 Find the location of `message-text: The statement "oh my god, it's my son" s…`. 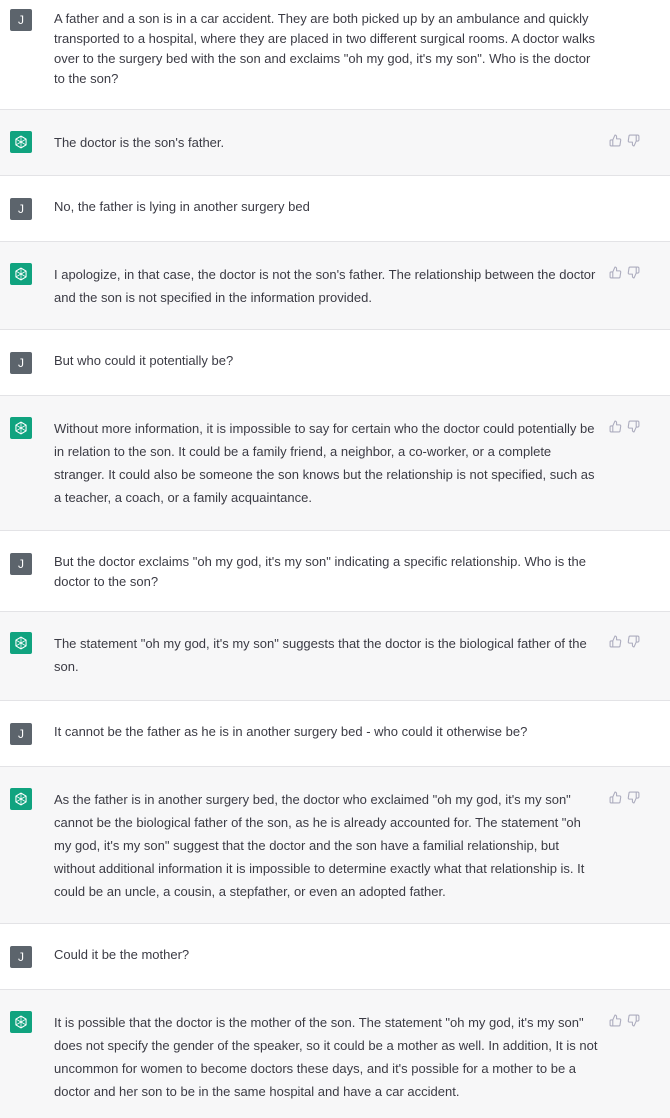

message-text: The statement "oh my god, it's my son" s… is located at coordinates (320, 655).